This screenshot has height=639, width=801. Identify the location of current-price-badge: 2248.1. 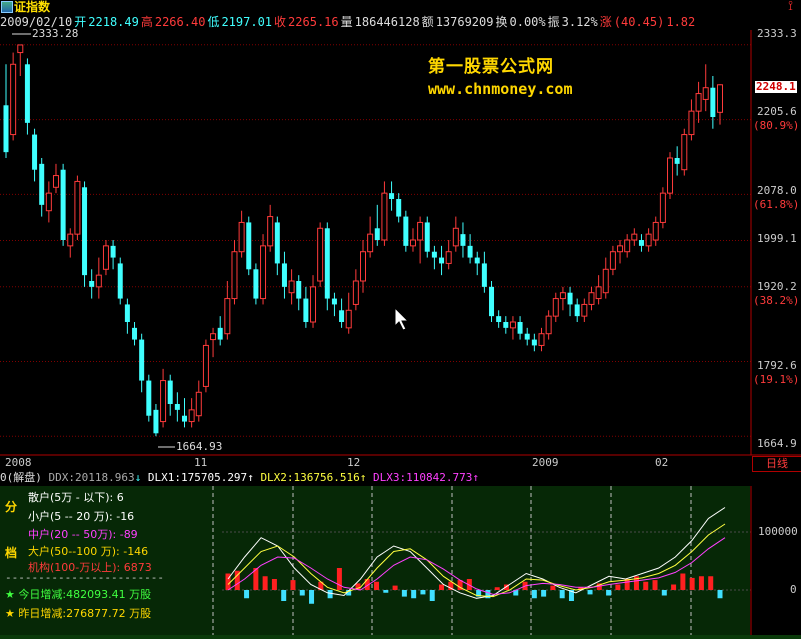
(776, 86).